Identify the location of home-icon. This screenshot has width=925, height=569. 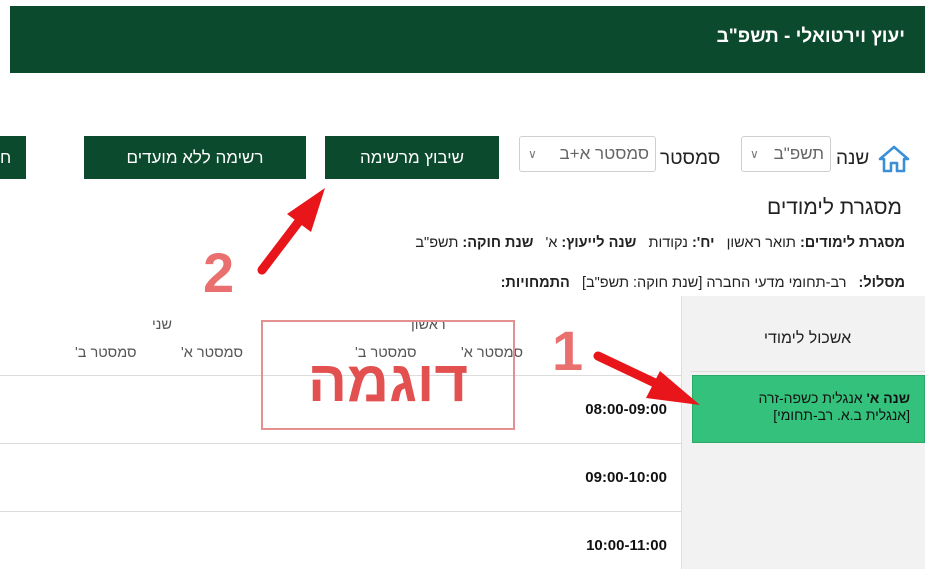
(894, 159).